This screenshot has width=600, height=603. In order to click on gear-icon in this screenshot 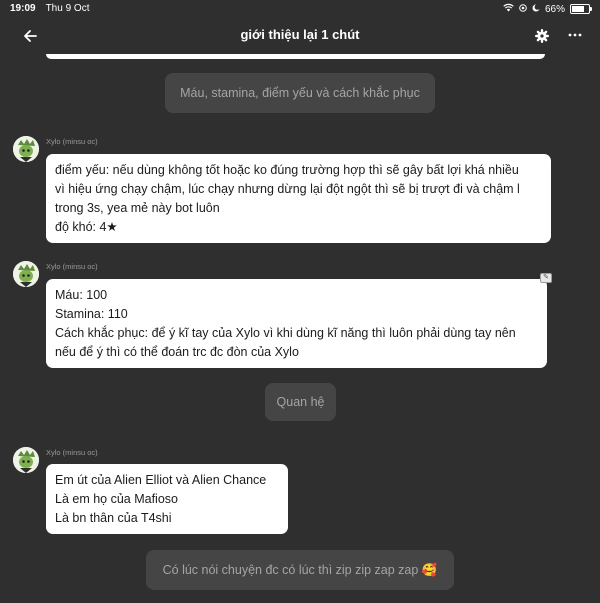, I will do `click(542, 36)`.